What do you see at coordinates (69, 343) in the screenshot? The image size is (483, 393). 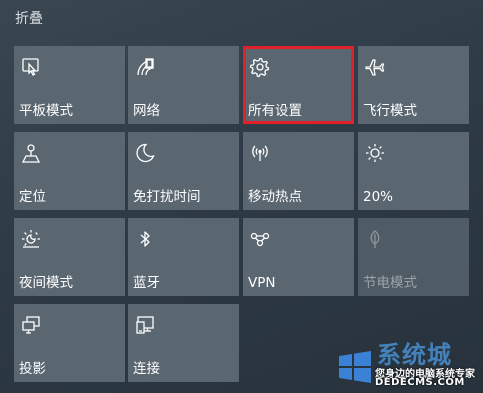 I see `tile-project: 投影` at bounding box center [69, 343].